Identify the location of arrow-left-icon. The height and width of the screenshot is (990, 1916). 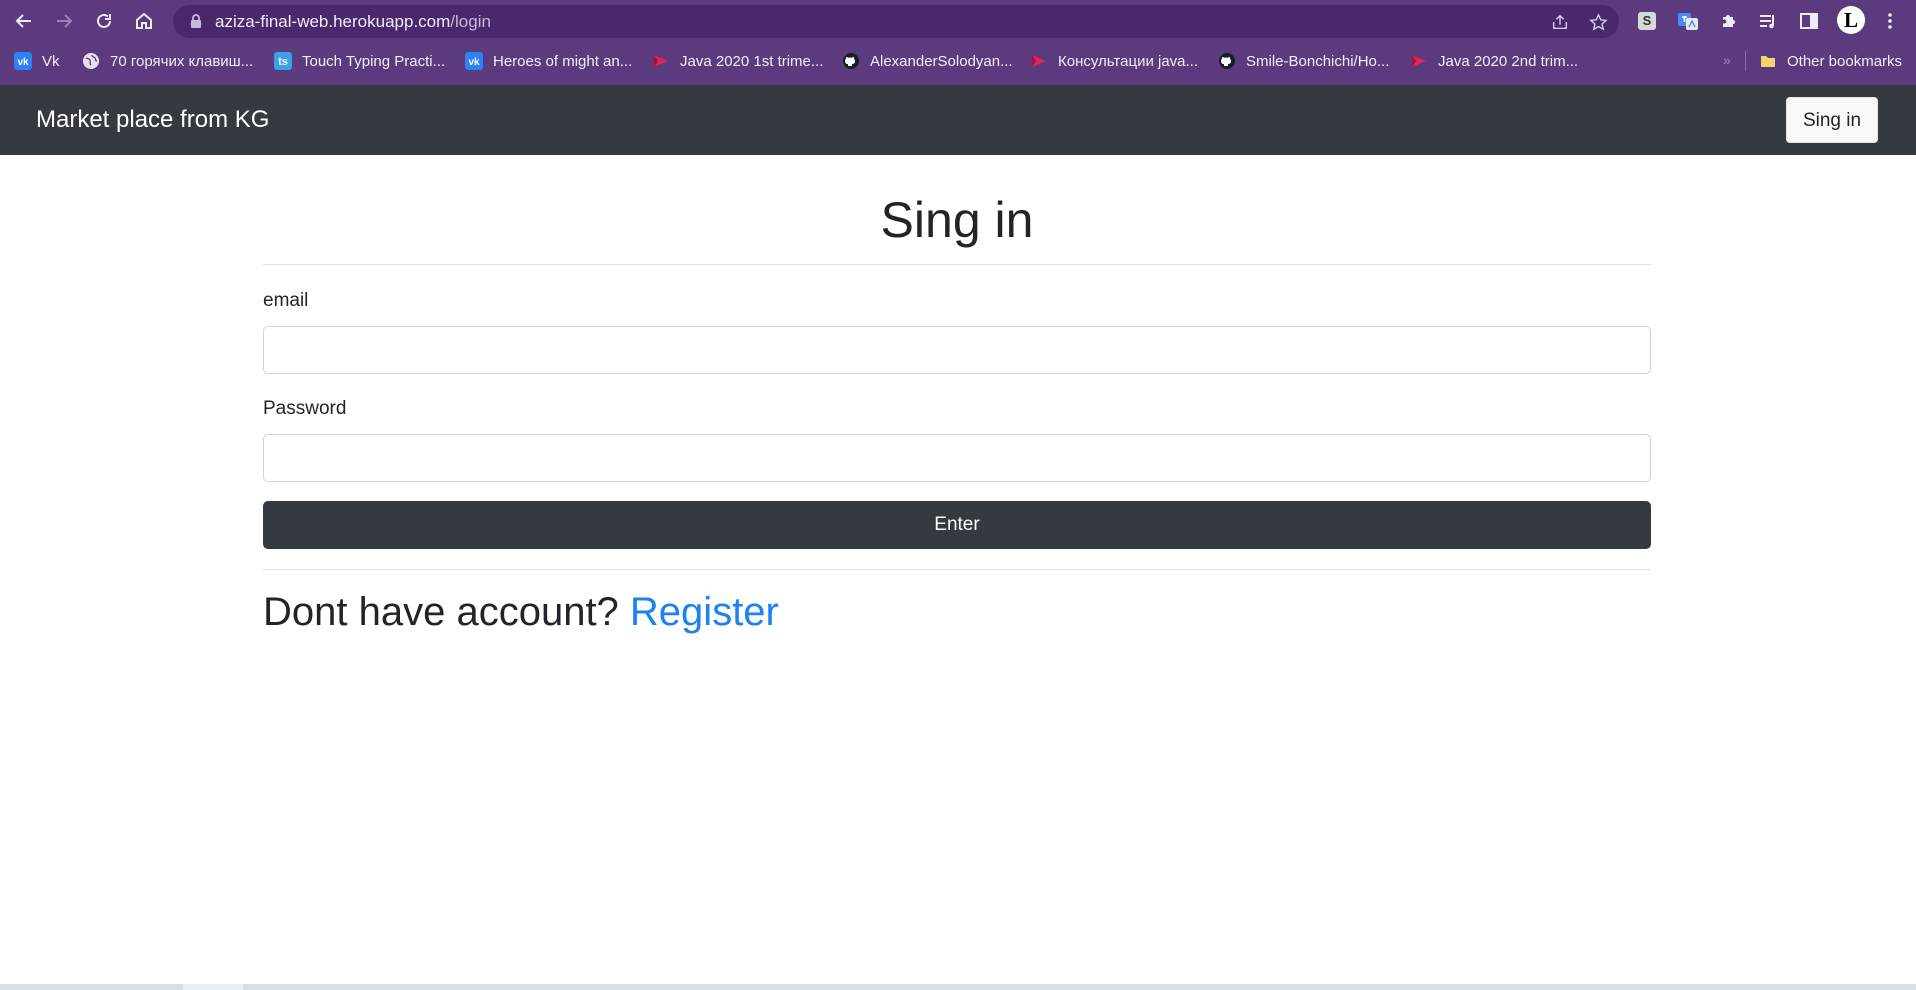
(23, 21).